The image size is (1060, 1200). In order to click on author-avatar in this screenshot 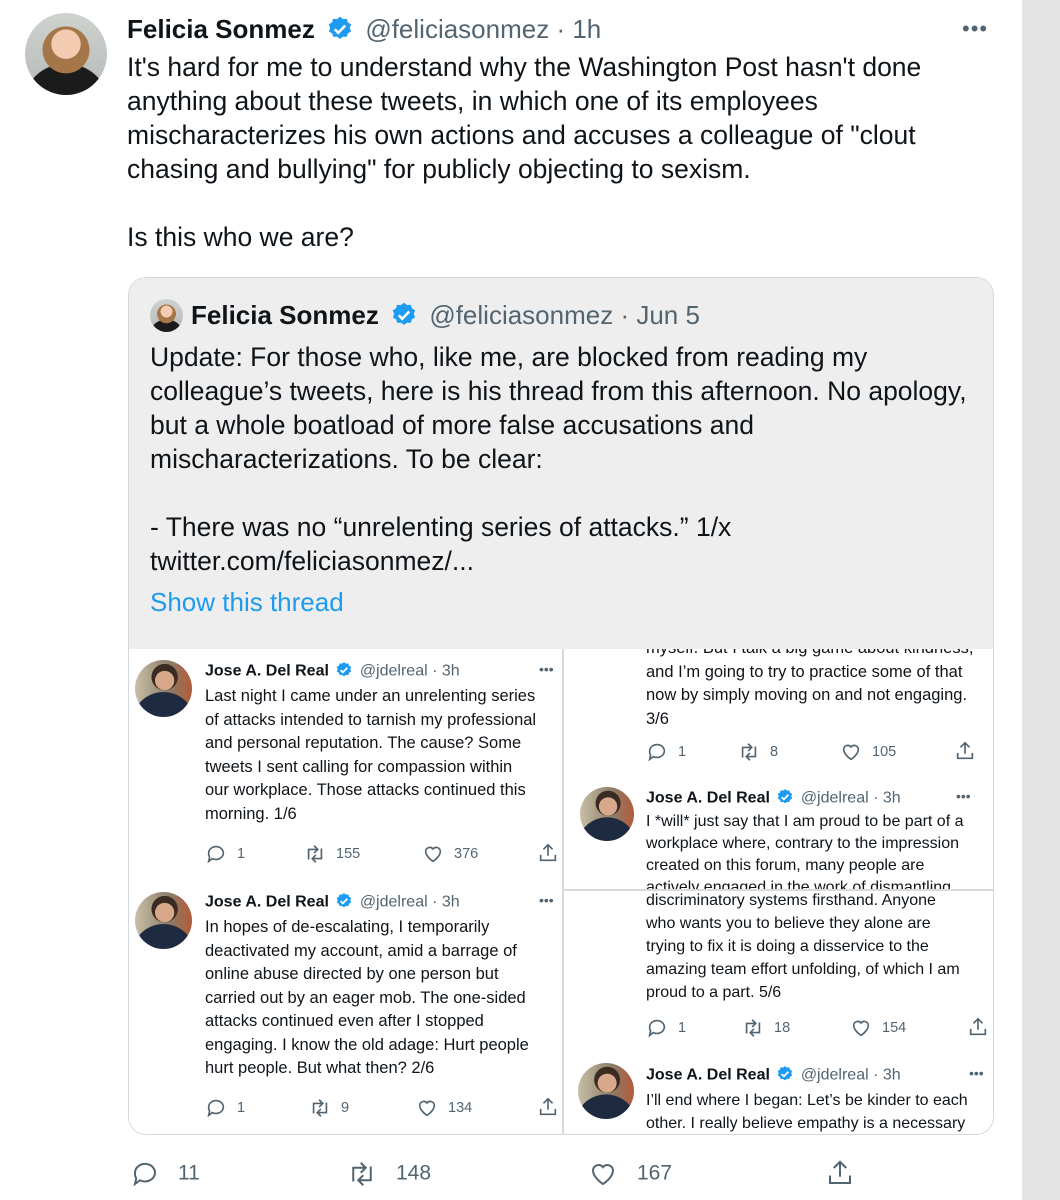, I will do `click(66, 54)`.